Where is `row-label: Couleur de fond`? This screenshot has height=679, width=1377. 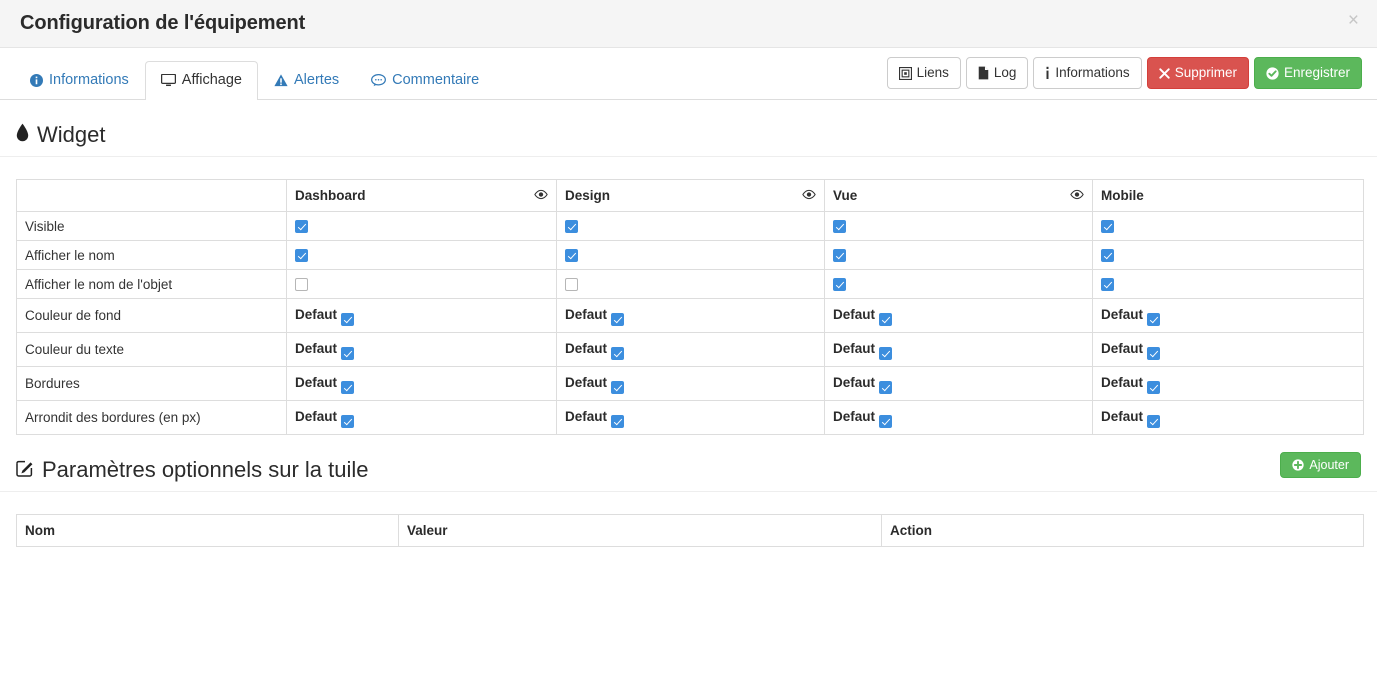 row-label: Couleur de fond is located at coordinates (151, 315).